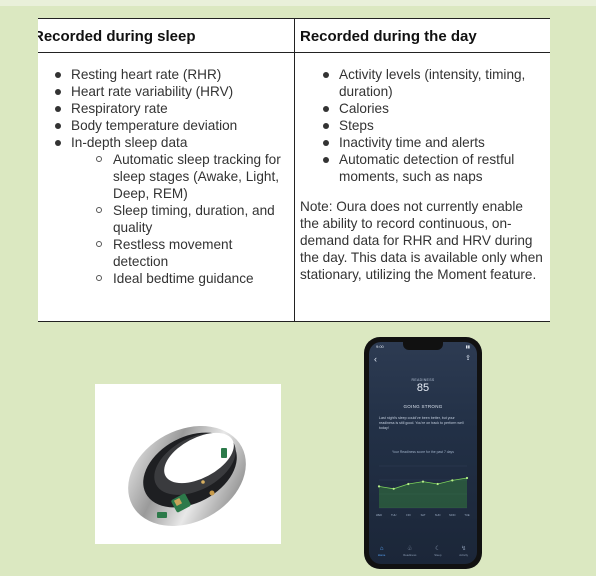  I want to click on oura-ring-image, so click(188, 464).